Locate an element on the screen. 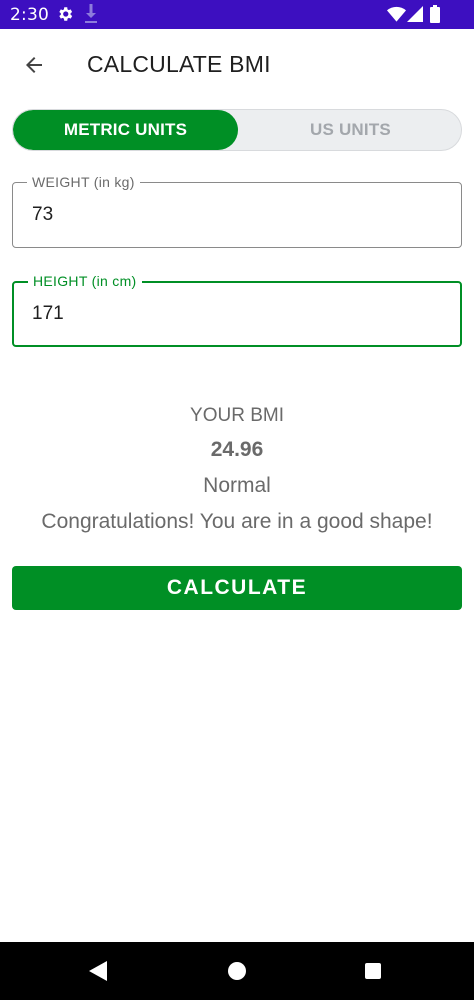  us-units-tab: US UNITS is located at coordinates (349, 130).